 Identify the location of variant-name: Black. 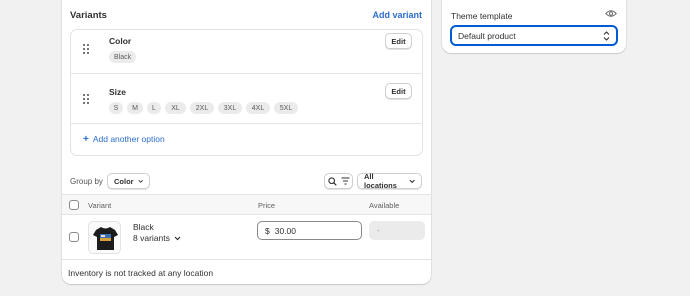
(143, 227).